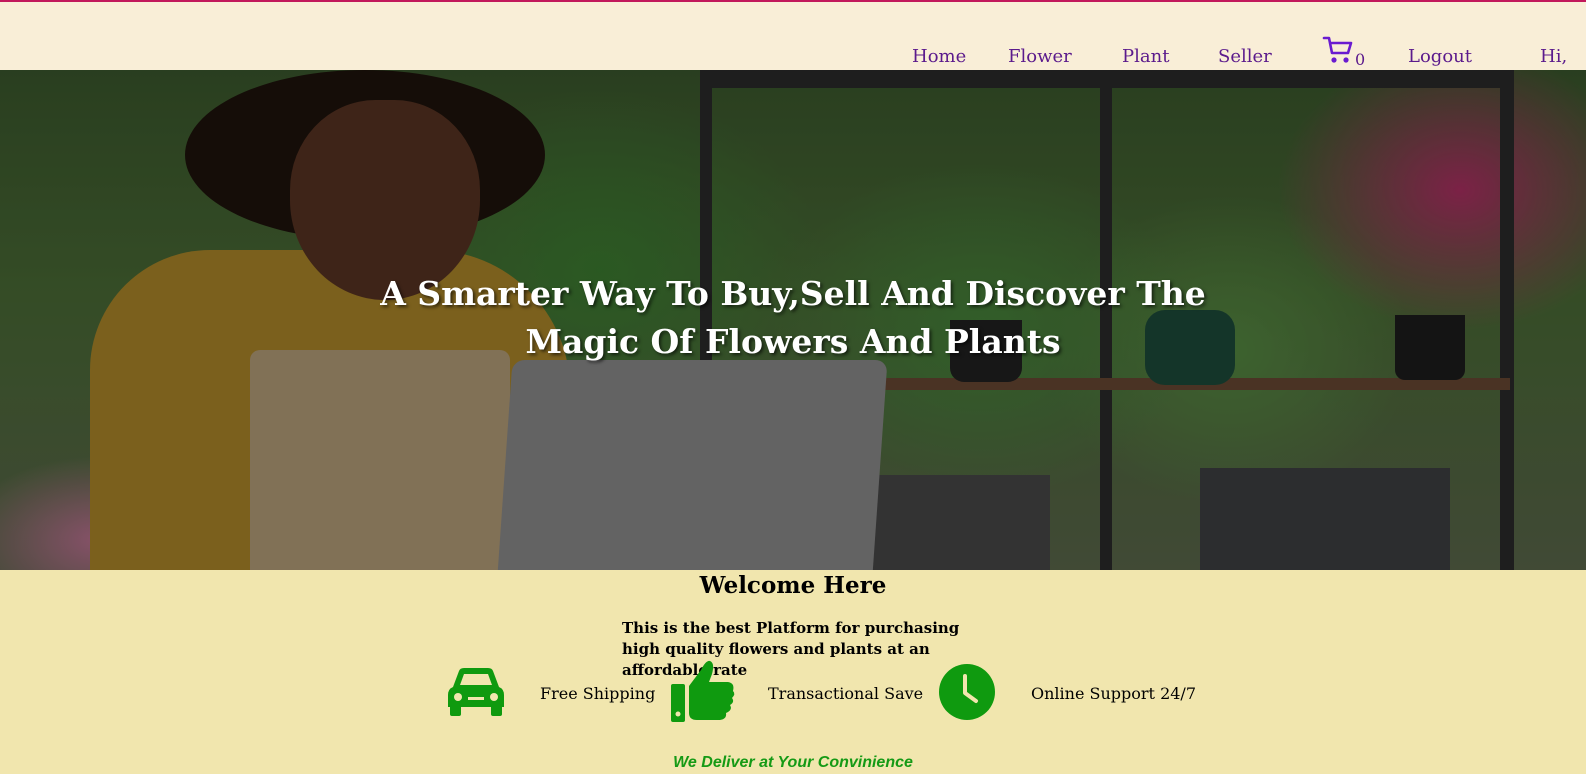 This screenshot has width=1586, height=774. Describe the element at coordinates (1040, 56) in the screenshot. I see `nav-flower-link: Flower` at that location.